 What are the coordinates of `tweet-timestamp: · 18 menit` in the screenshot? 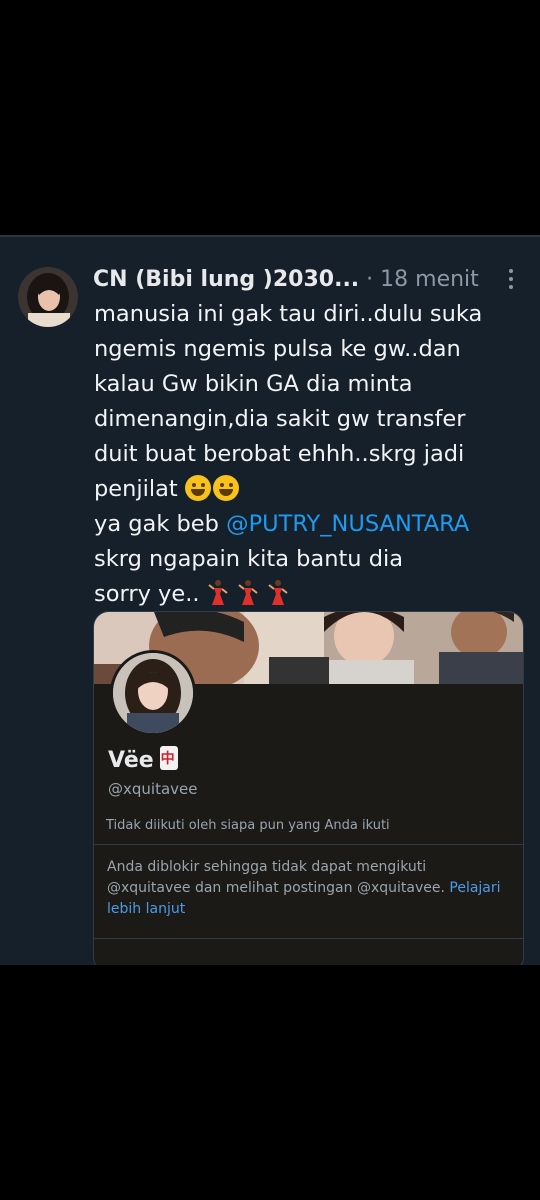 It's located at (419, 279).